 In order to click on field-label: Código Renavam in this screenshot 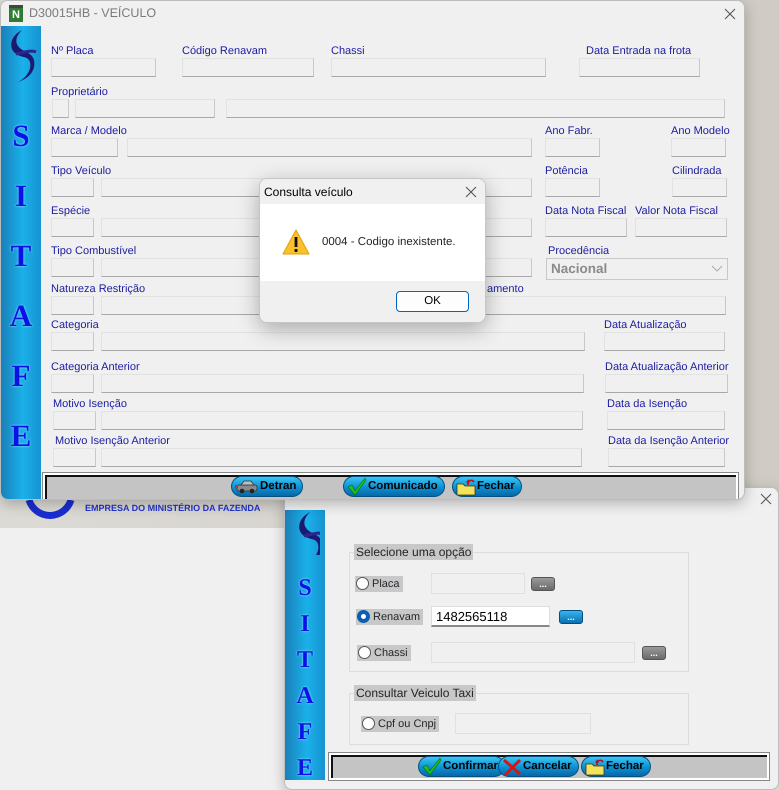, I will do `click(224, 51)`.